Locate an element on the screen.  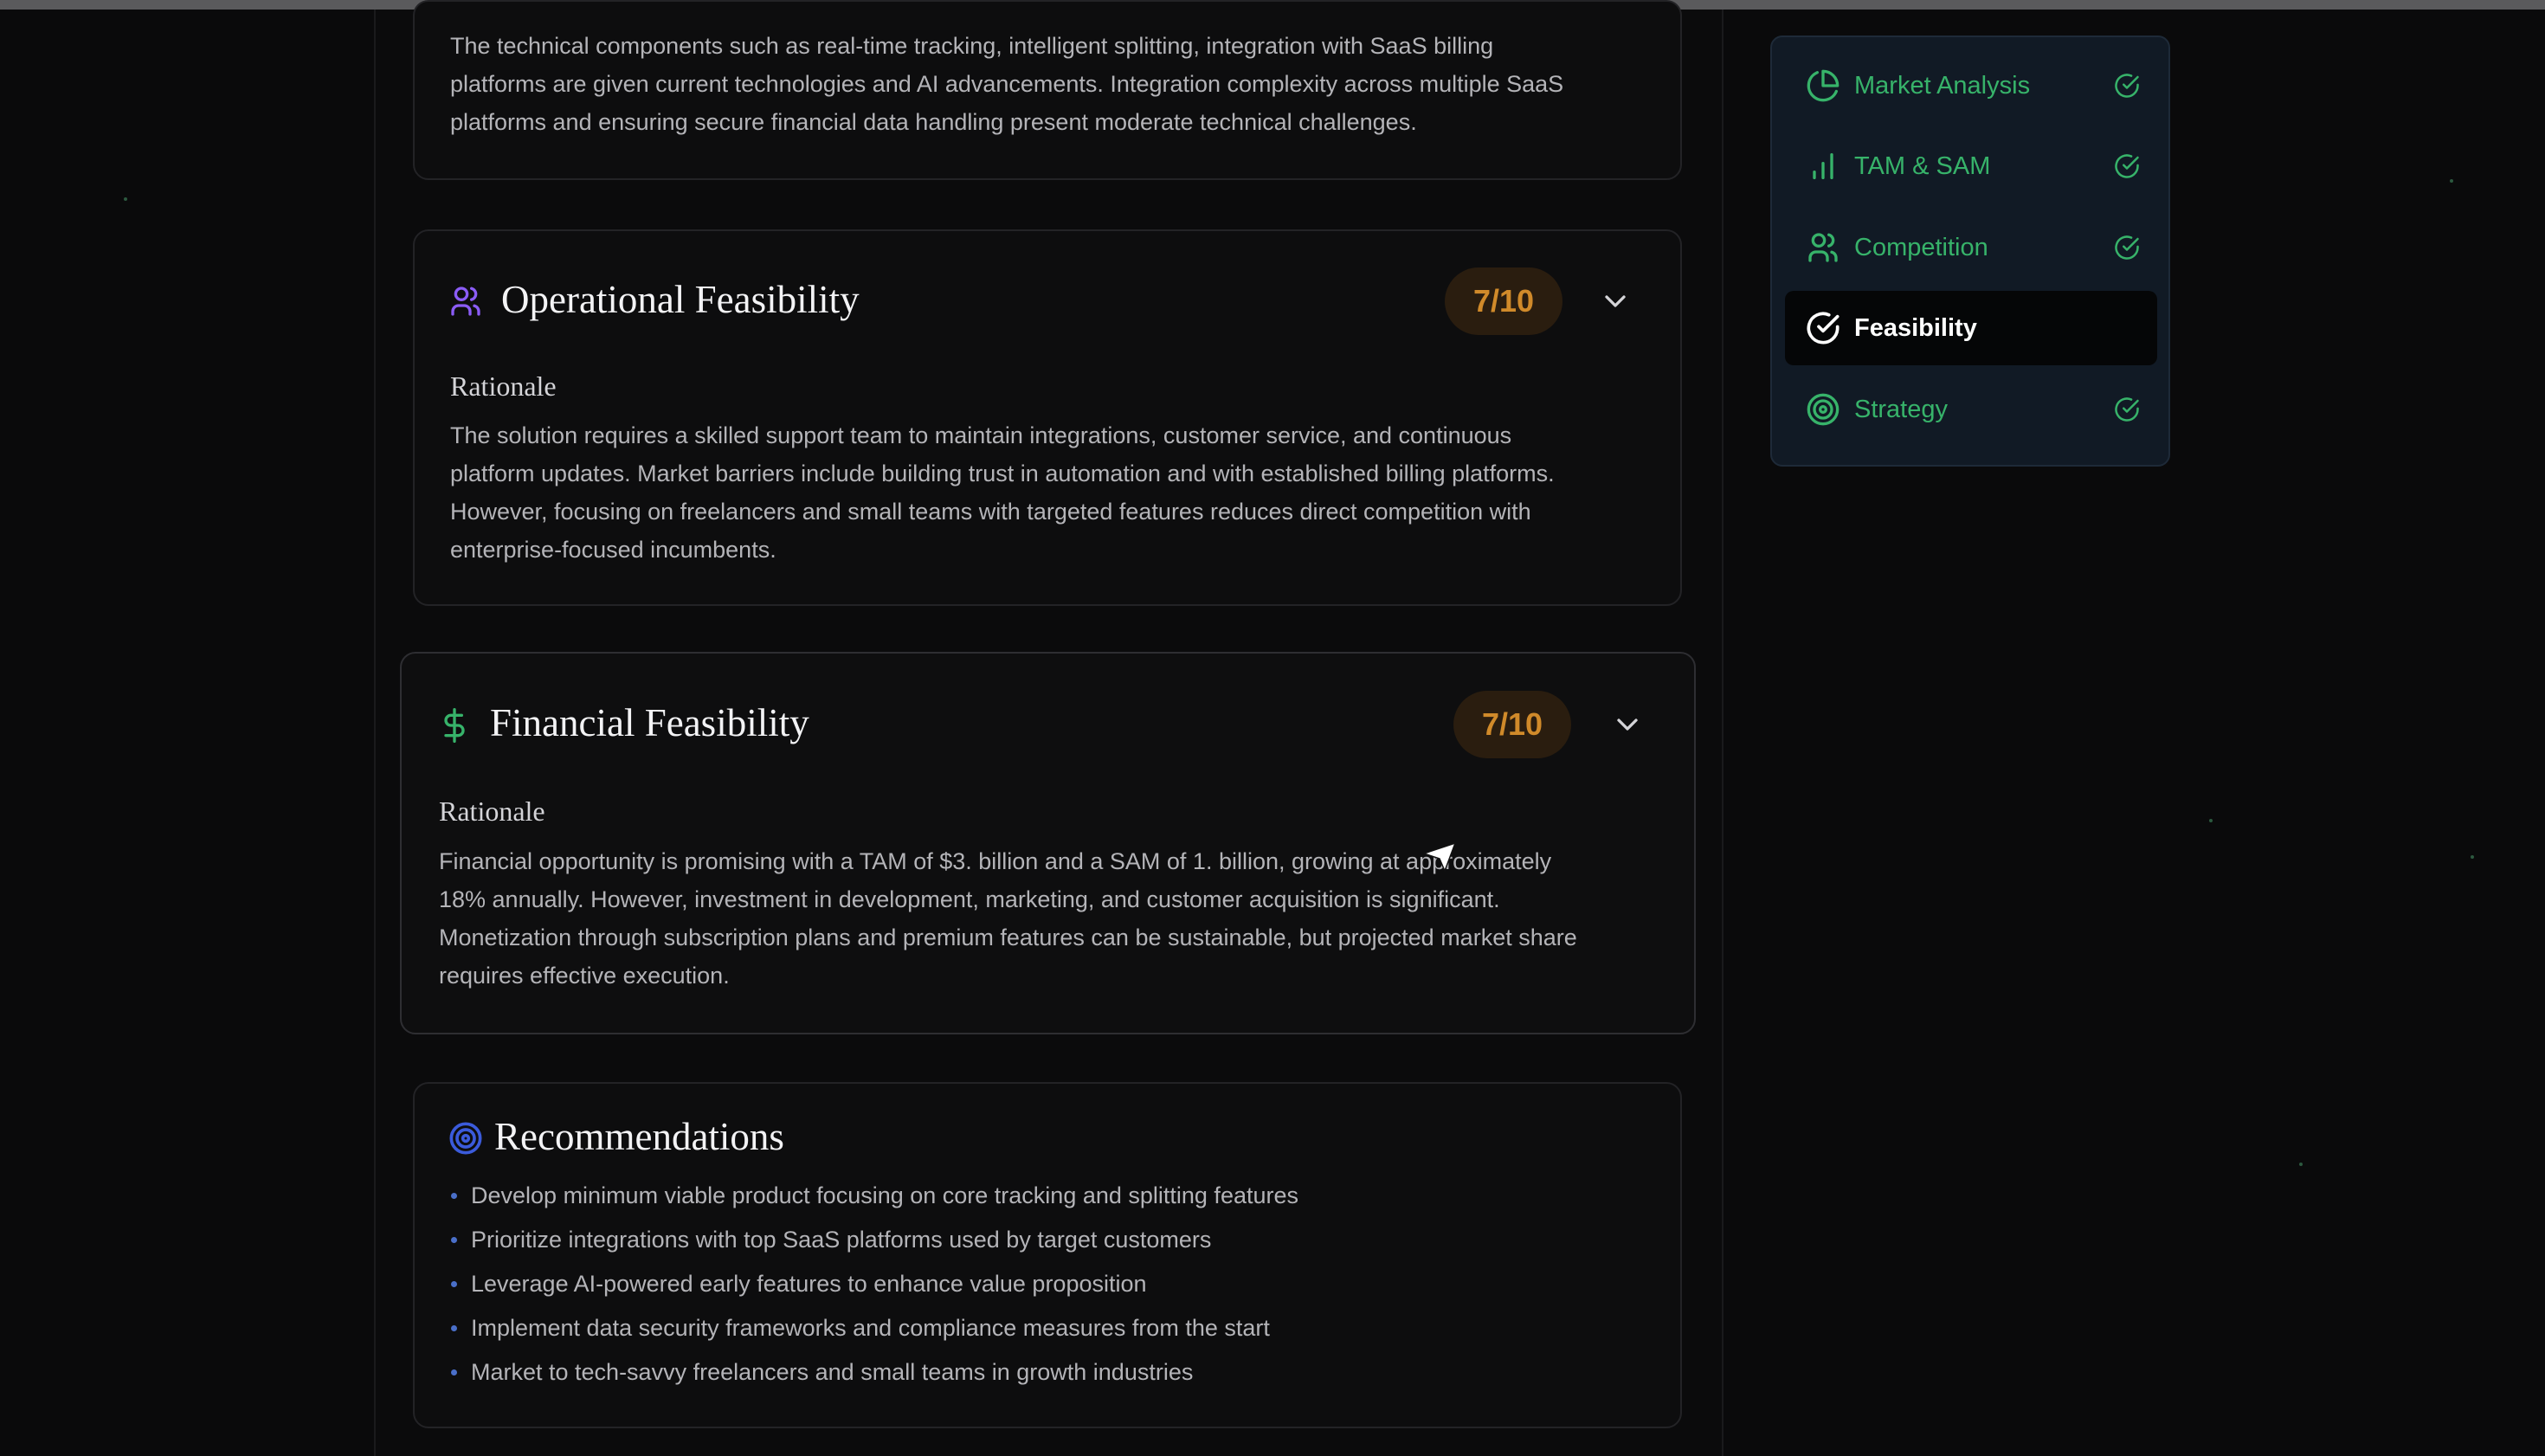
sidebar-item-competition: Competition is located at coordinates (1971, 247).